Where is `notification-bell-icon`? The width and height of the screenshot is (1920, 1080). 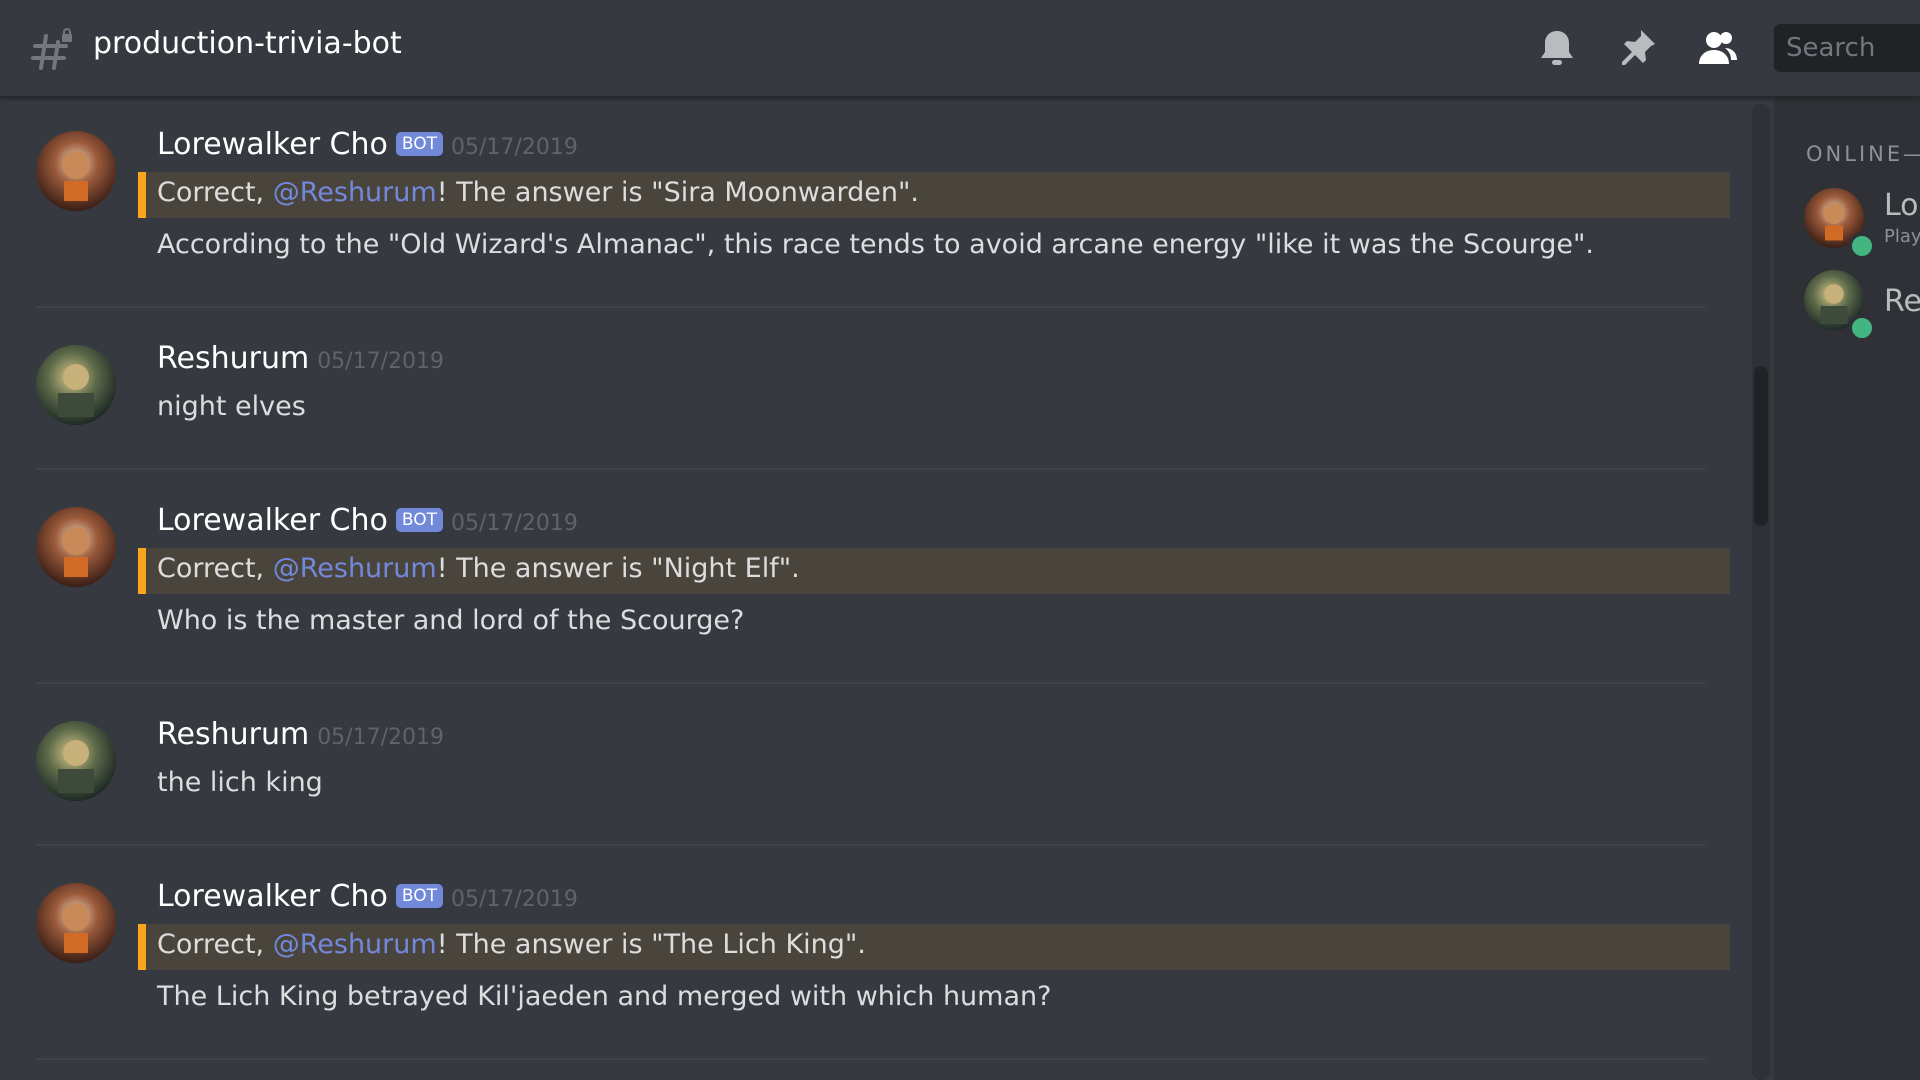 notification-bell-icon is located at coordinates (1557, 48).